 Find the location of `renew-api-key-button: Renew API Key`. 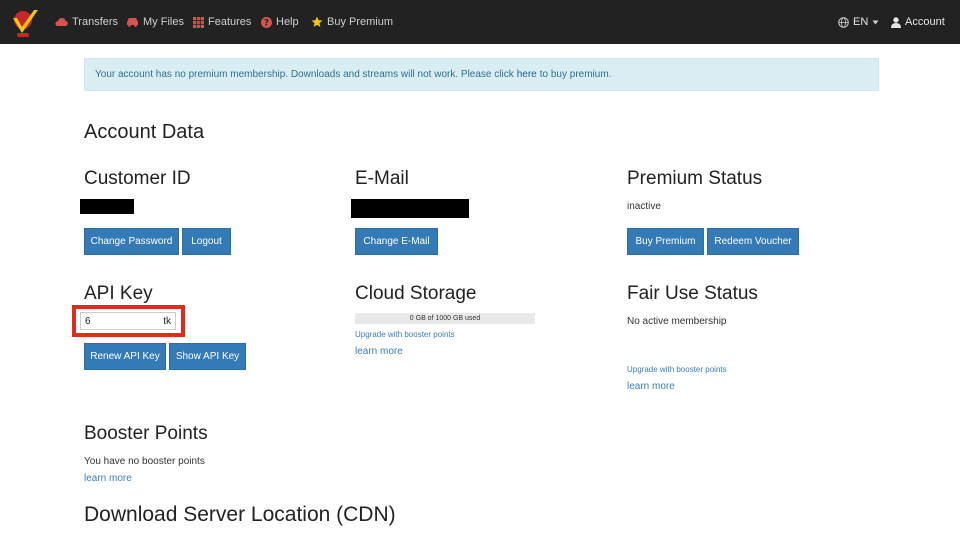

renew-api-key-button: Renew API Key is located at coordinates (125, 356).